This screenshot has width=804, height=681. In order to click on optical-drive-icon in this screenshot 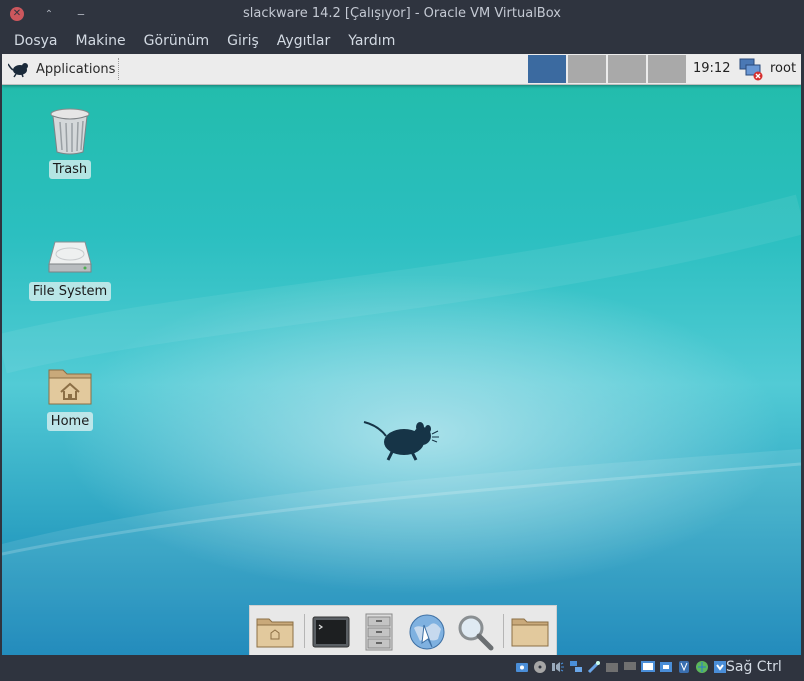, I will do `click(540, 667)`.